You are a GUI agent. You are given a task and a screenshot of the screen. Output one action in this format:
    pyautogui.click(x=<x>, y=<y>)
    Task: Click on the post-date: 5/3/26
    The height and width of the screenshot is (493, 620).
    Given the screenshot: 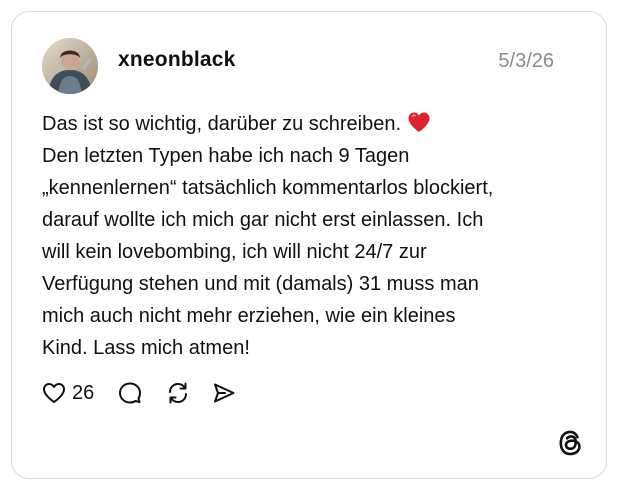 What is the action you would take?
    pyautogui.click(x=526, y=61)
    